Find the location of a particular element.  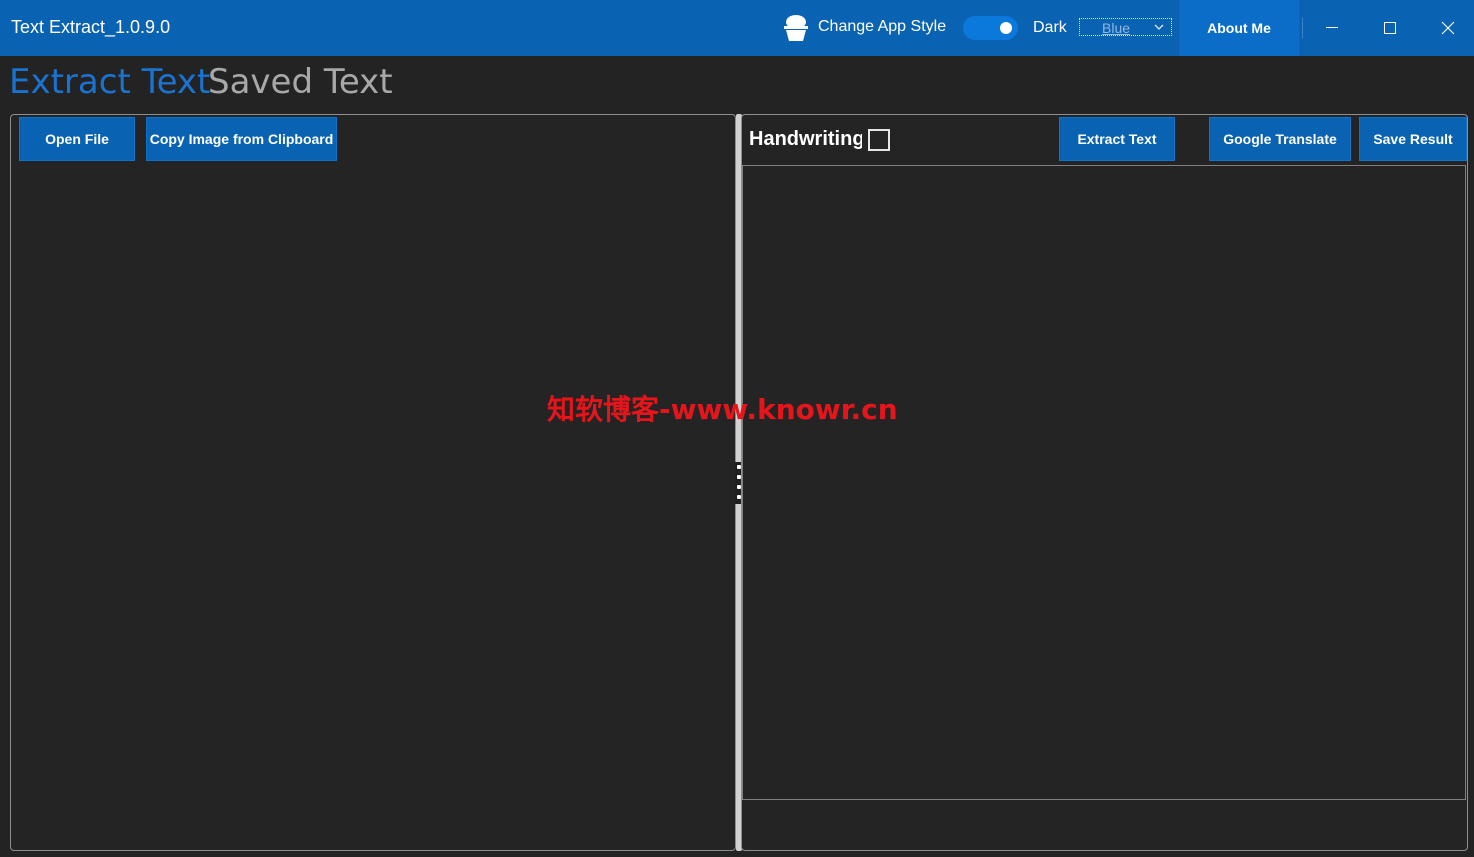

google-translate-button: Google Translate is located at coordinates (1280, 139).